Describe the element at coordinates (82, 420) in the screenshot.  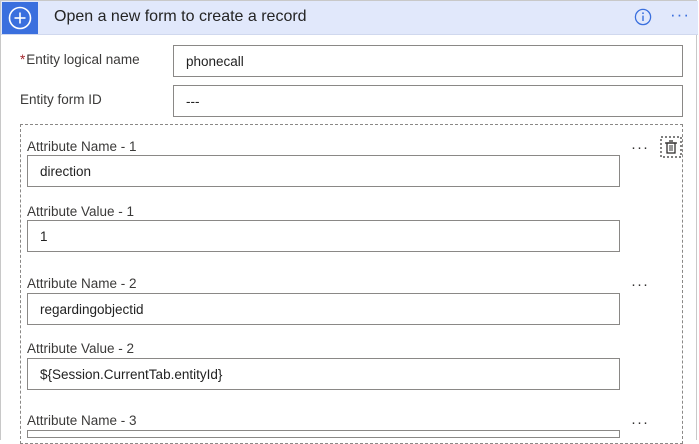
I see `attribute-name-label: Attribute Name - 3` at that location.